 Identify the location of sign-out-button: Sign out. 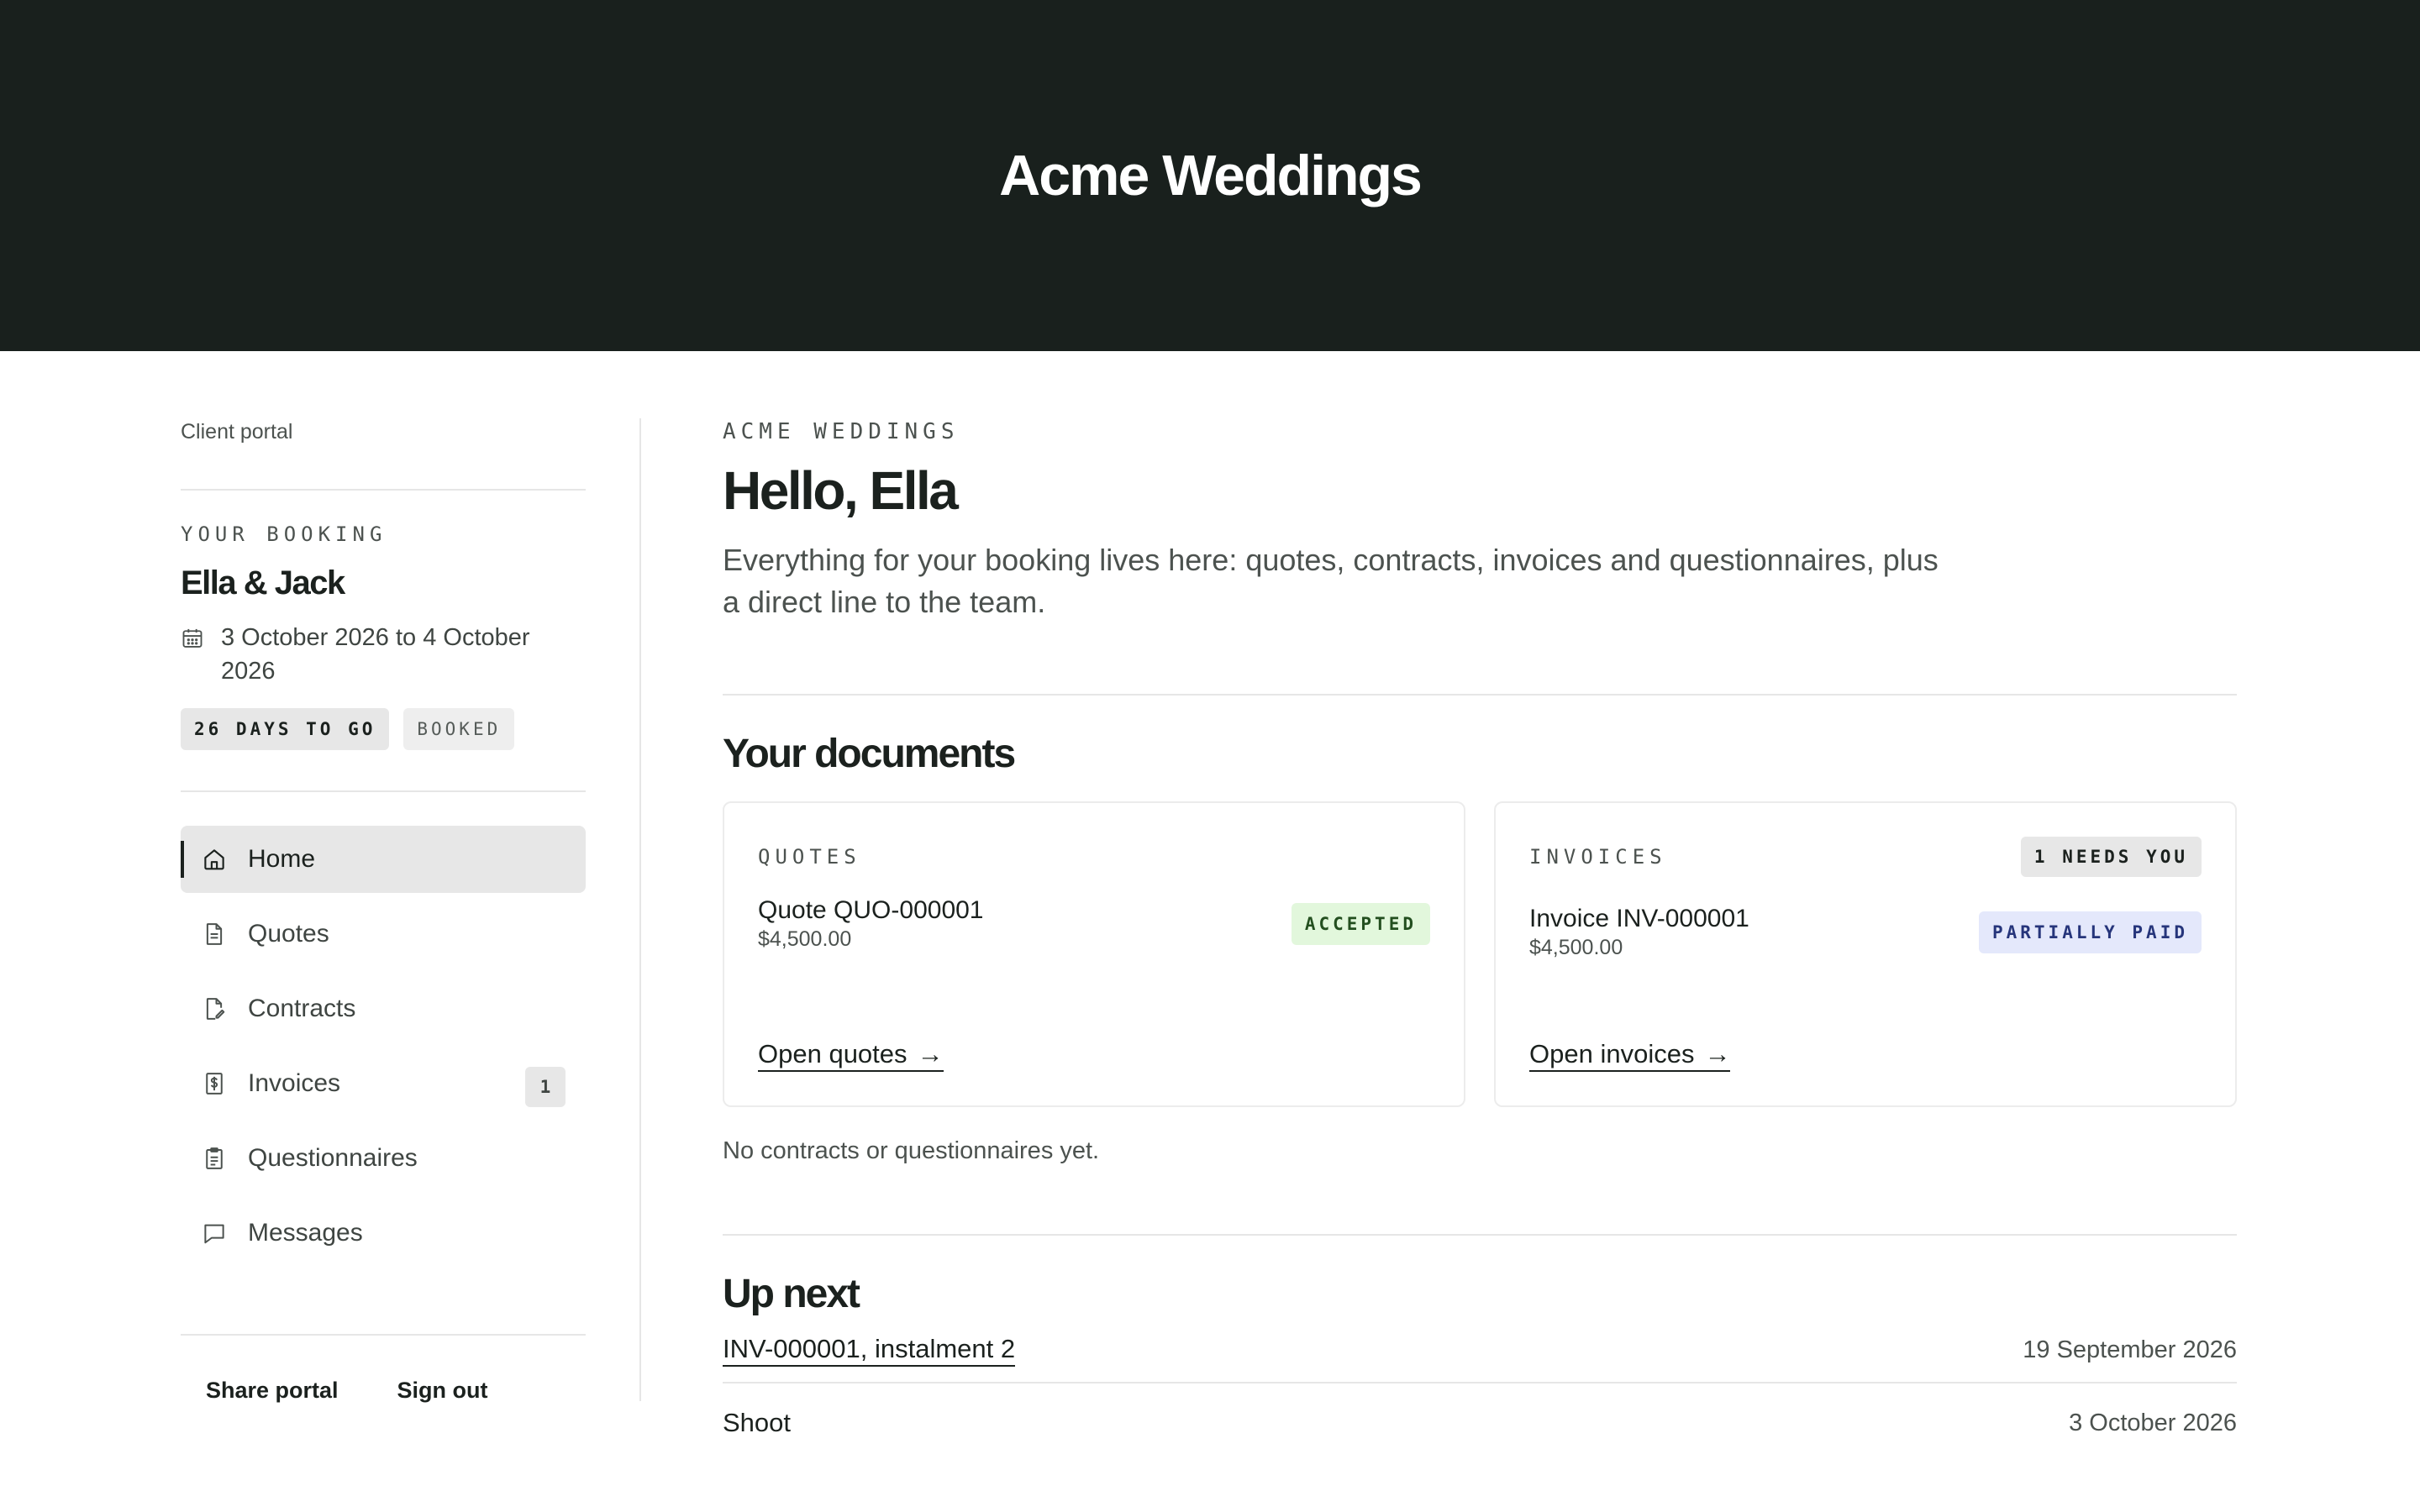
(442, 1391).